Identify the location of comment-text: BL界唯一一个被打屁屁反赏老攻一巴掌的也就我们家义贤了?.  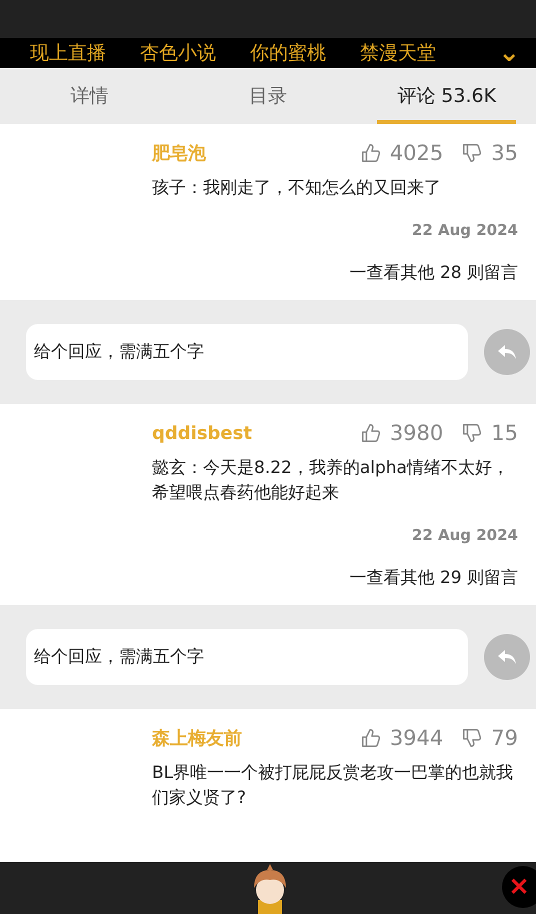
(333, 786).